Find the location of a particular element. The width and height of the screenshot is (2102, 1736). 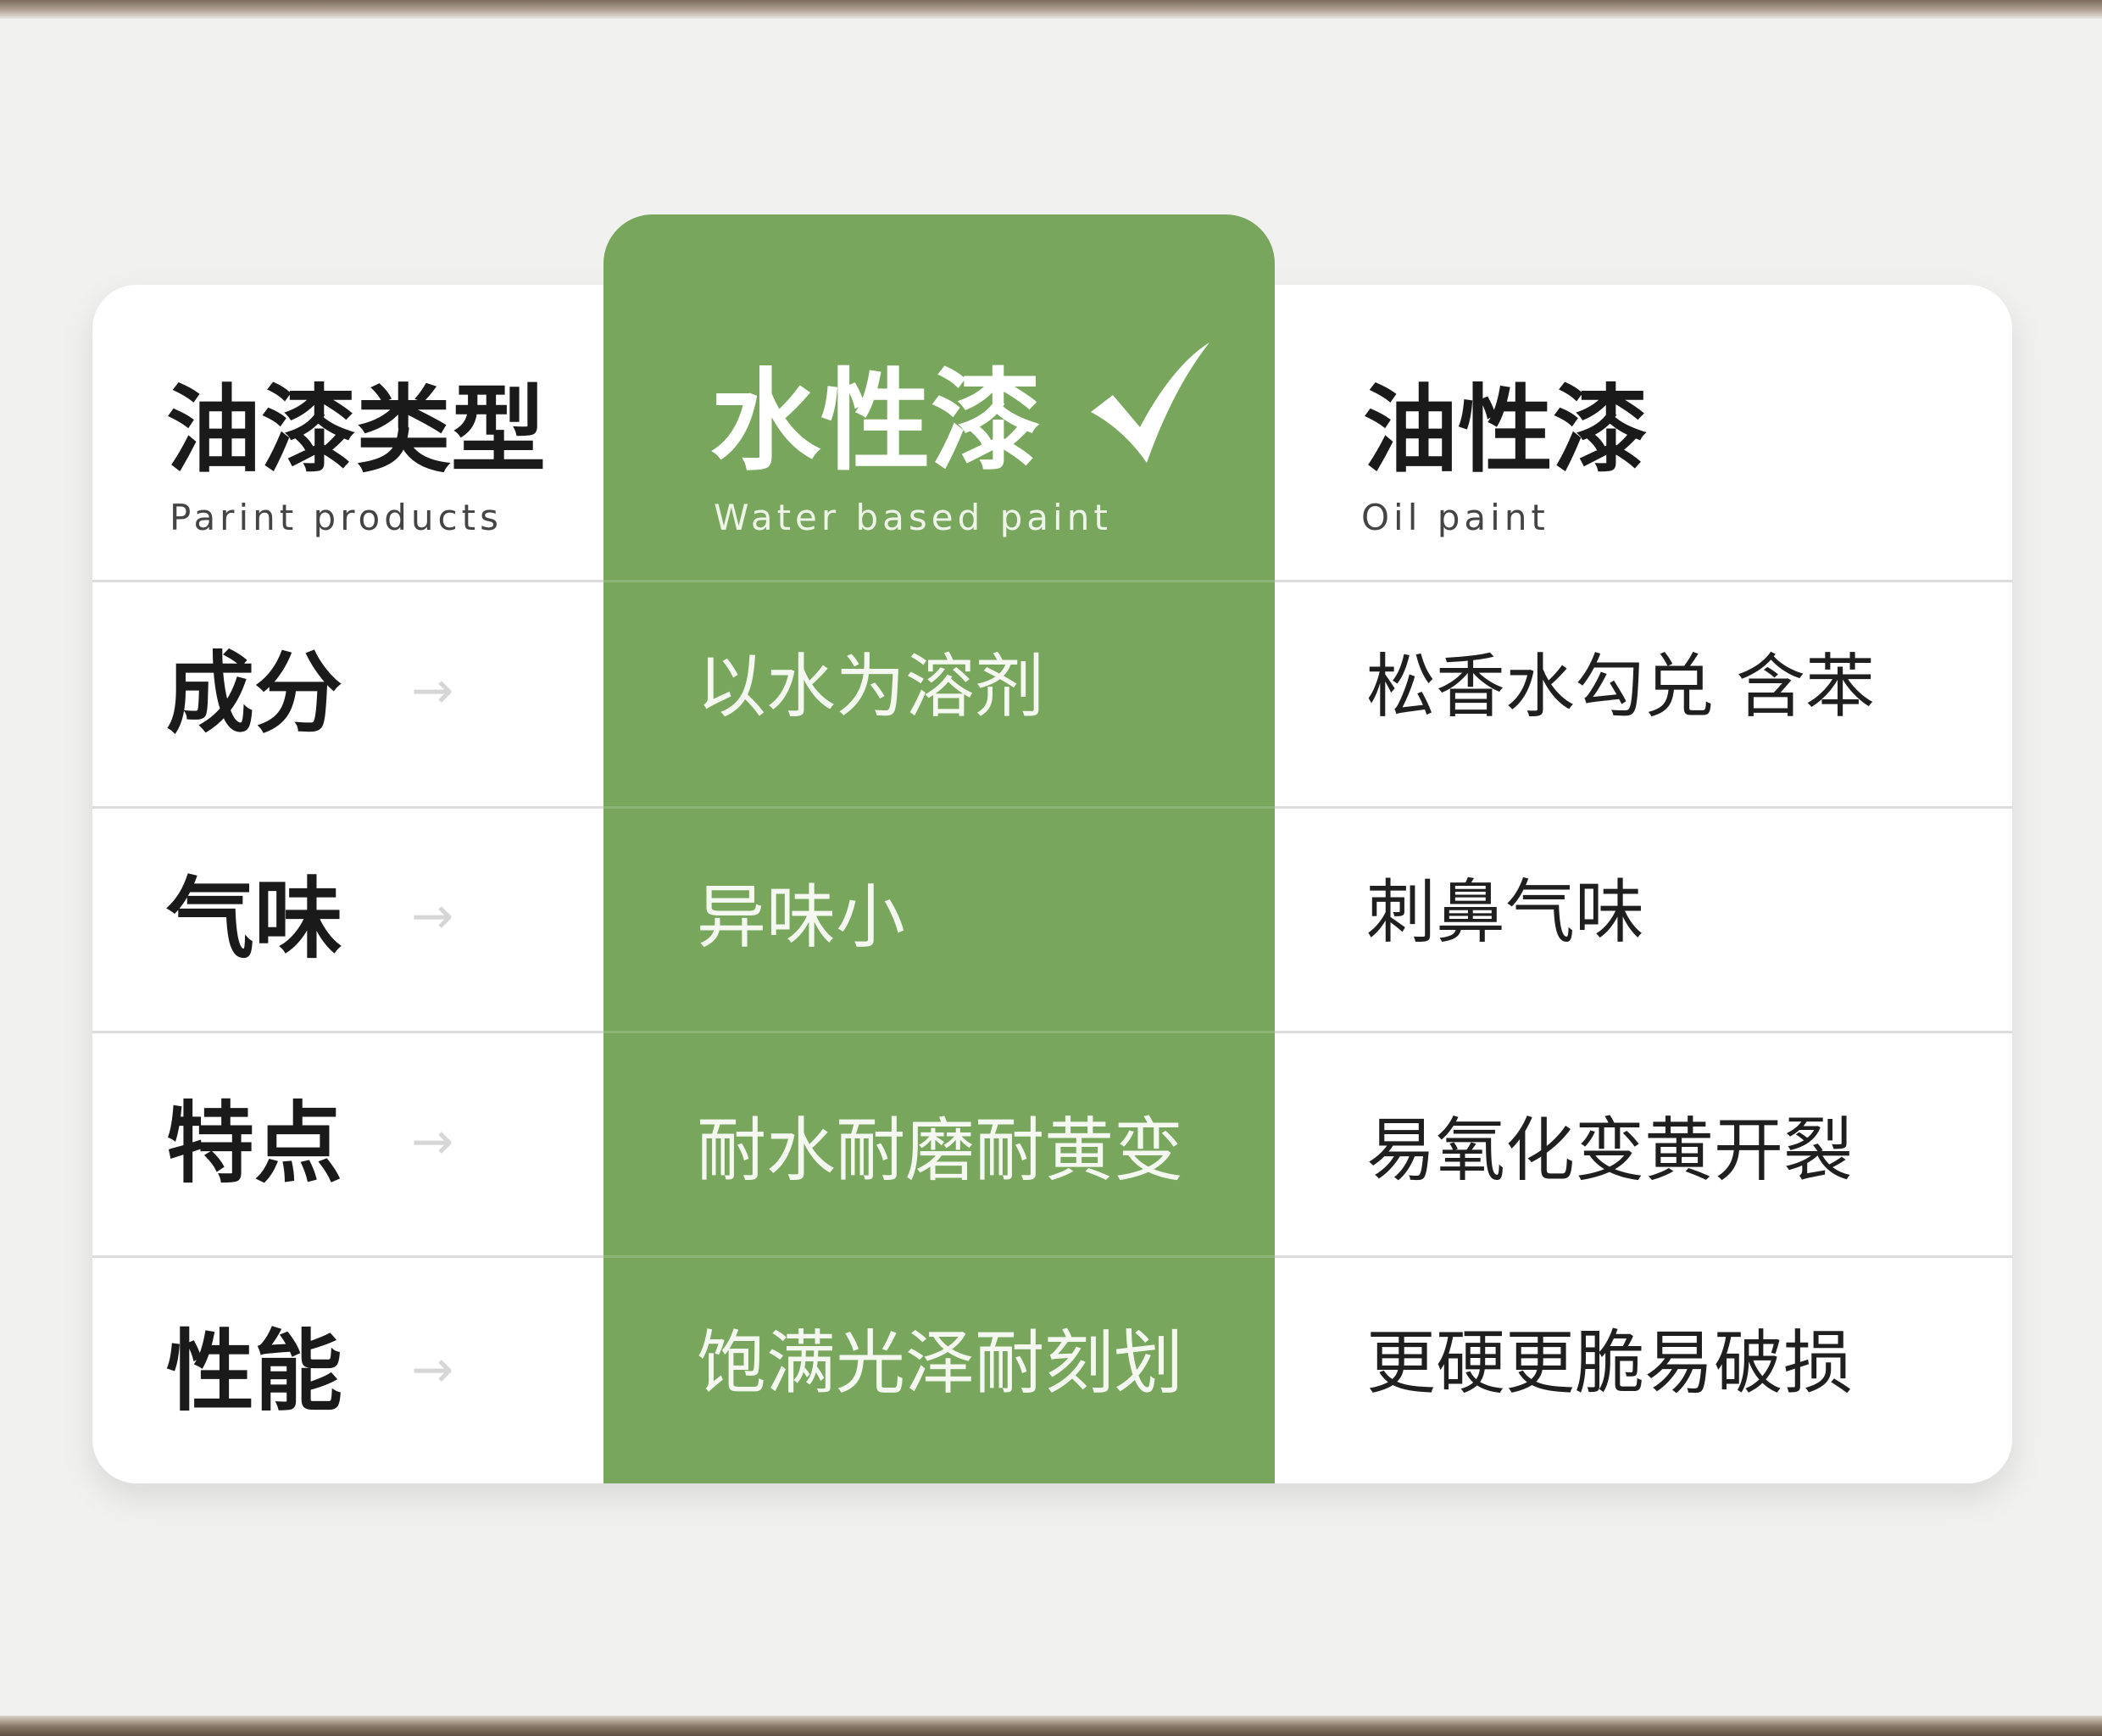

paint-type-subheading: Parint products is located at coordinates (336, 517).